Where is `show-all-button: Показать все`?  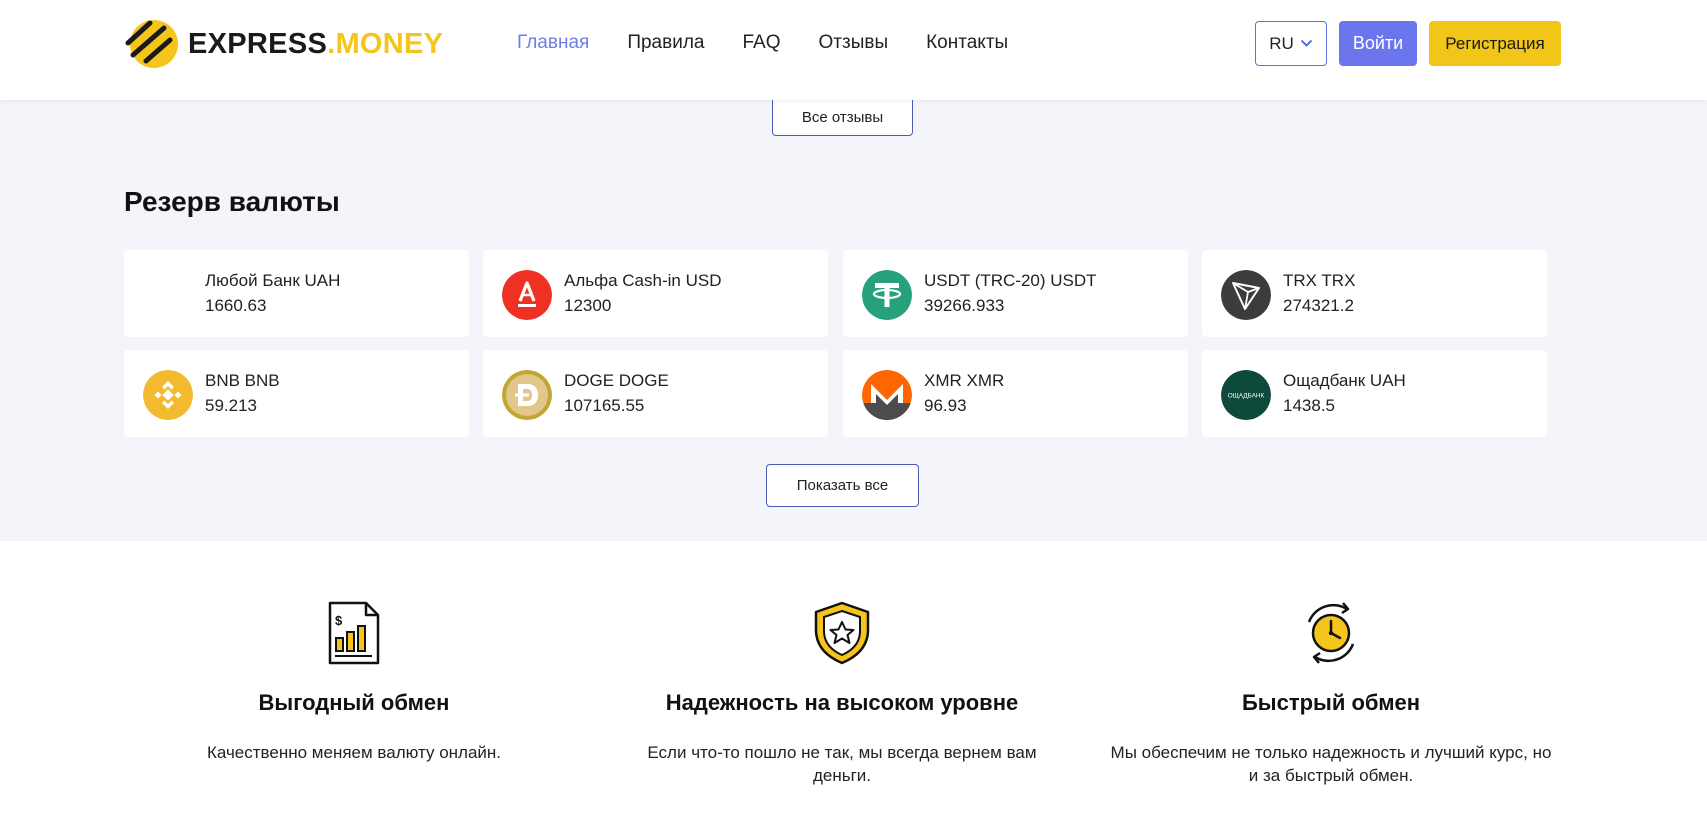 show-all-button: Показать все is located at coordinates (842, 485).